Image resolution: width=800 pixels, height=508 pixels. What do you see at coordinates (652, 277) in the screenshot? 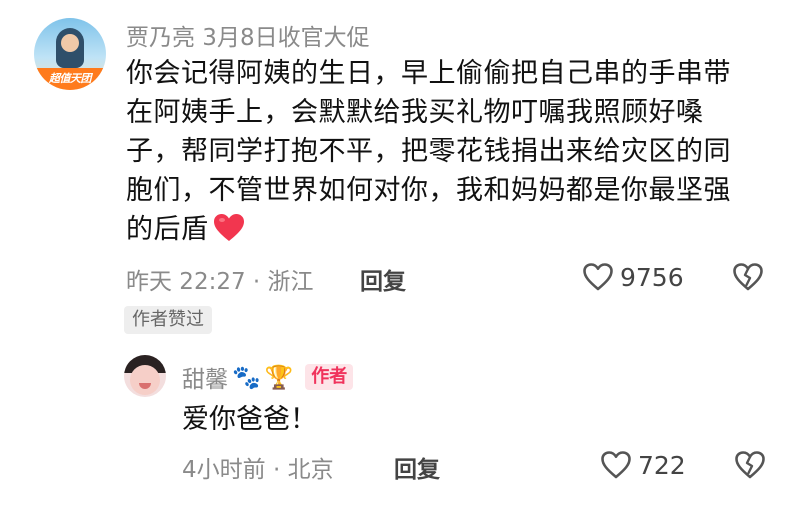
I see `like-count: 9756` at bounding box center [652, 277].